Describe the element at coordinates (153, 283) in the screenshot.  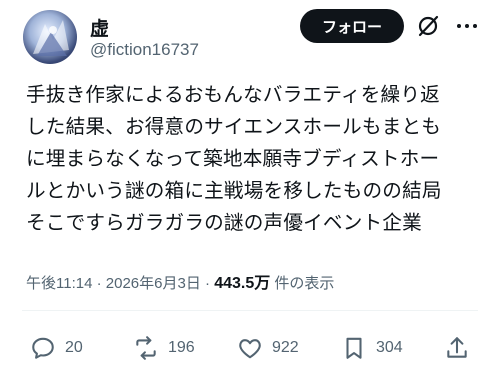
I see `tweet-date: 2026年6月3日` at that location.